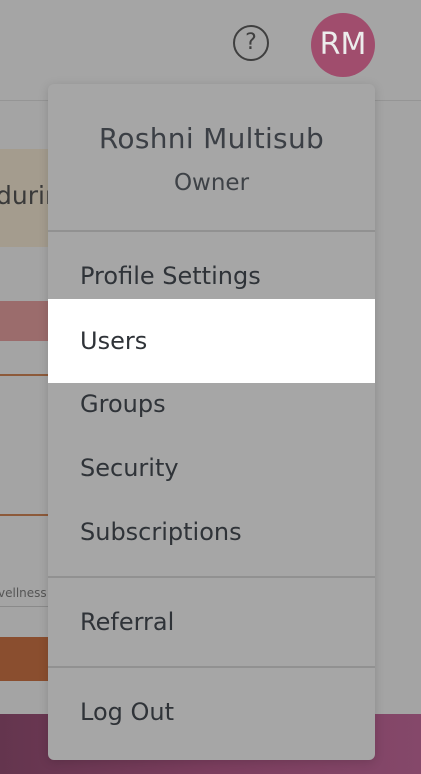  I want to click on help-icon: ?, so click(251, 43).